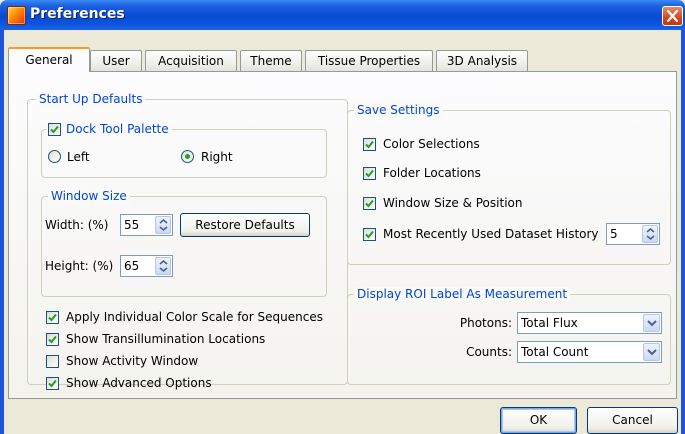  I want to click on window-border-left, so click(2, 232).